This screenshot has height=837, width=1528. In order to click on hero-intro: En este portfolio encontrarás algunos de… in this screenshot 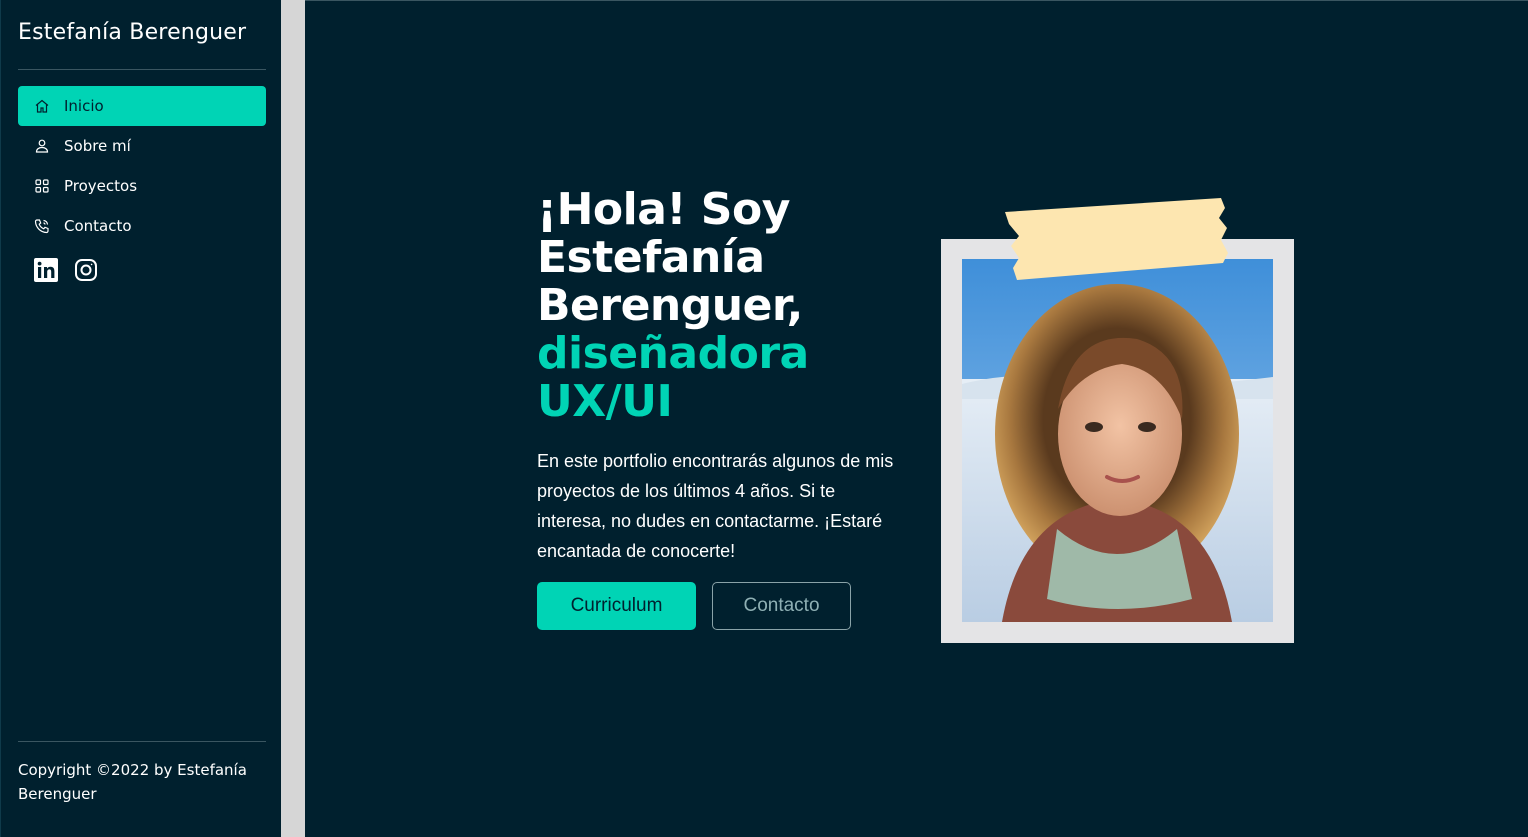, I will do `click(715, 506)`.